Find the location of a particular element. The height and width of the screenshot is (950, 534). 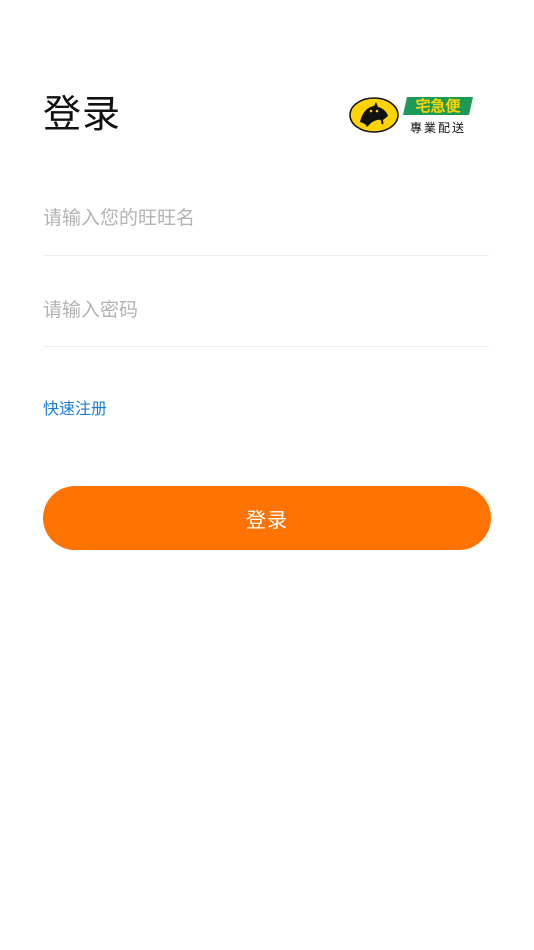

username-field is located at coordinates (266, 226).